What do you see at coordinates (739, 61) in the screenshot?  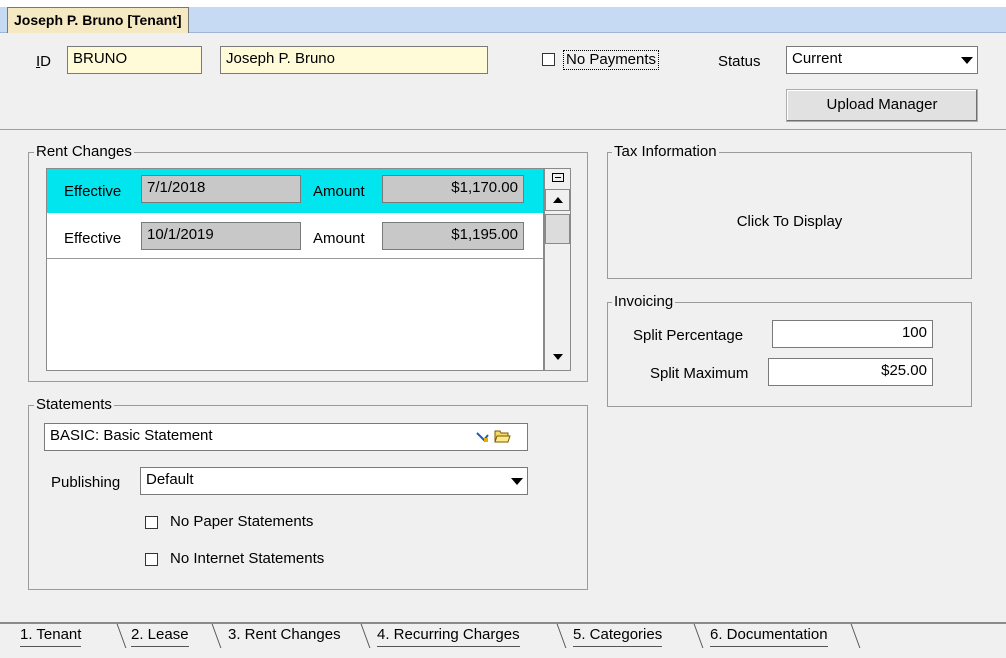 I see `status-label: Status` at bounding box center [739, 61].